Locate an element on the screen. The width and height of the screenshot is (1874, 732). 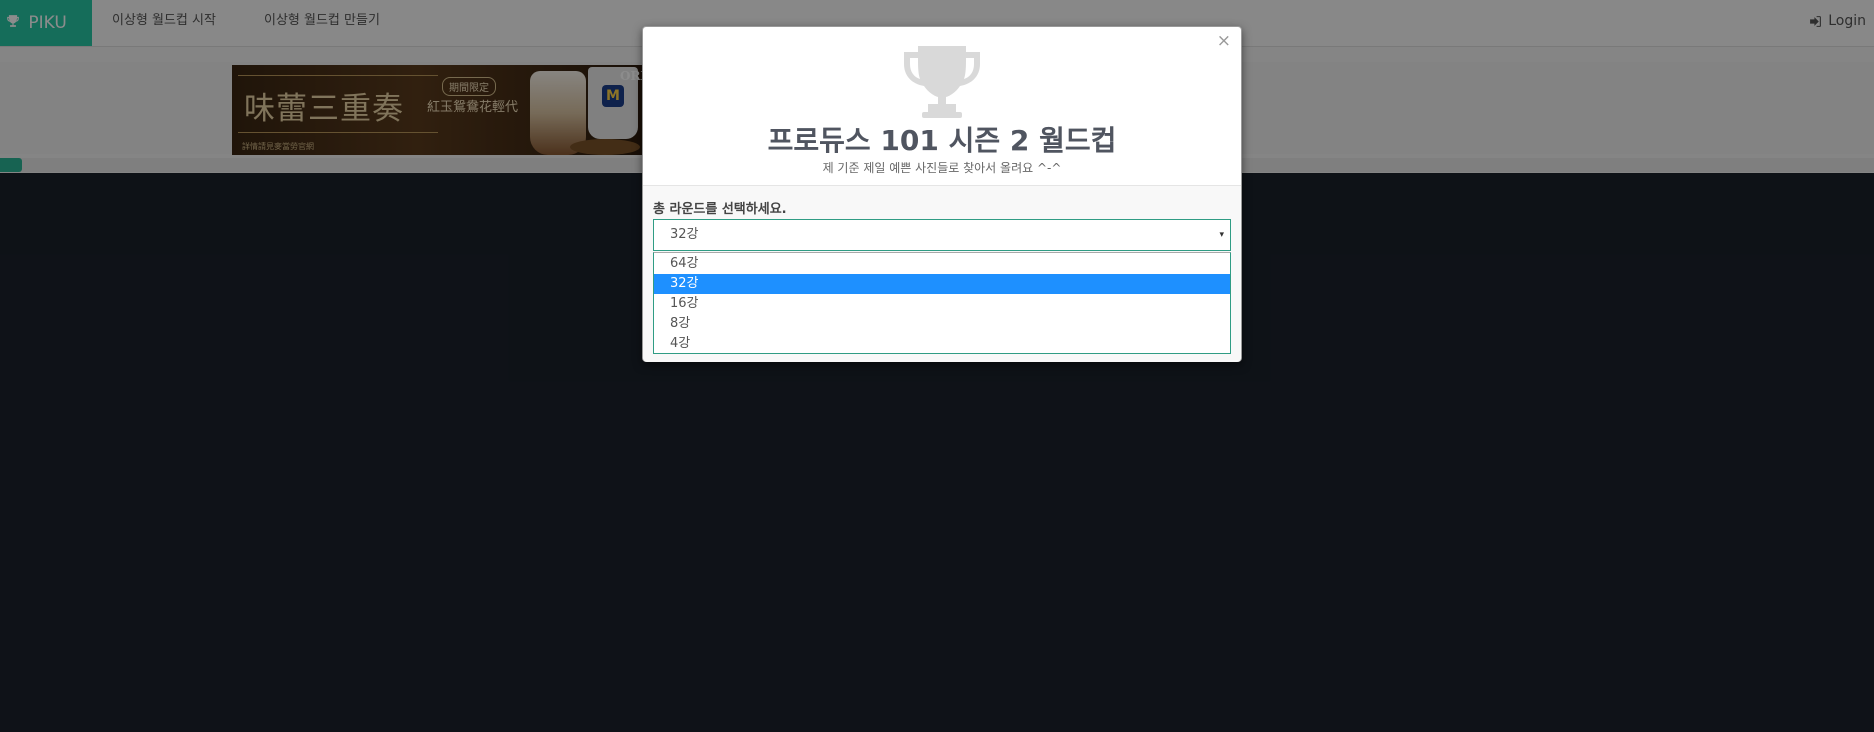
caret-down-icon: ▾ is located at coordinates (1221, 235).